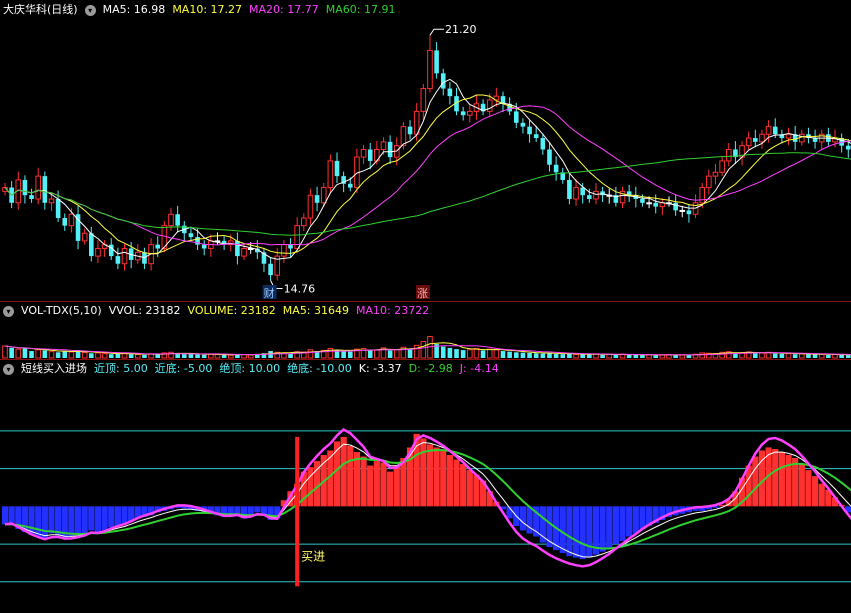  Describe the element at coordinates (380, 368) in the screenshot. I see `k-label: K: -3.37` at that location.